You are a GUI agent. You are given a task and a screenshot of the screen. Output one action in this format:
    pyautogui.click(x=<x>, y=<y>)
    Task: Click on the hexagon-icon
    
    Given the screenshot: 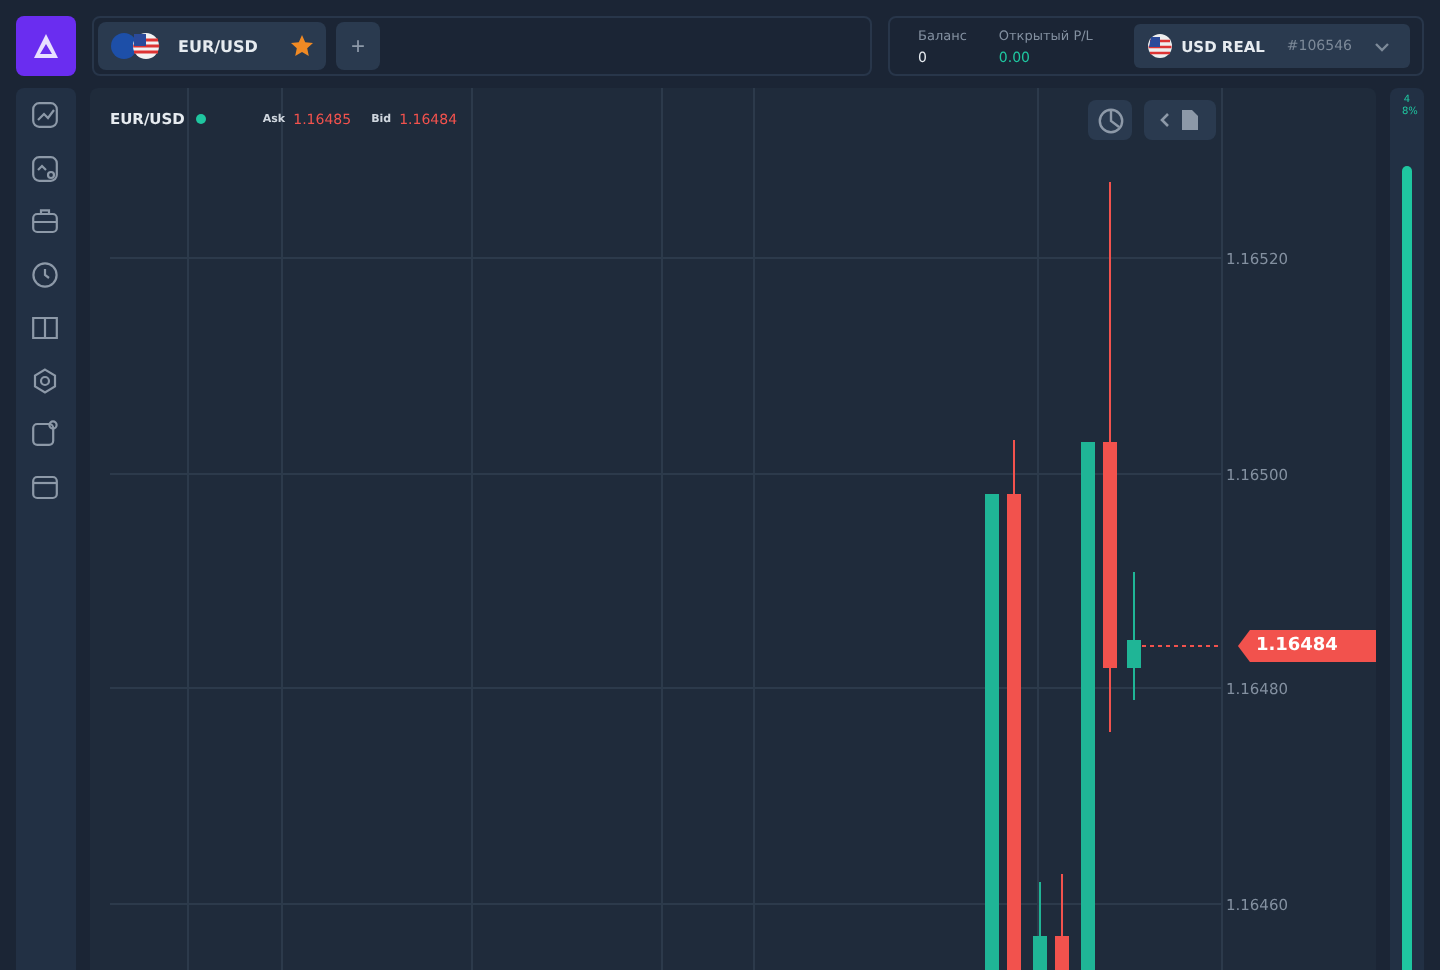 What is the action you would take?
    pyautogui.click(x=45, y=380)
    